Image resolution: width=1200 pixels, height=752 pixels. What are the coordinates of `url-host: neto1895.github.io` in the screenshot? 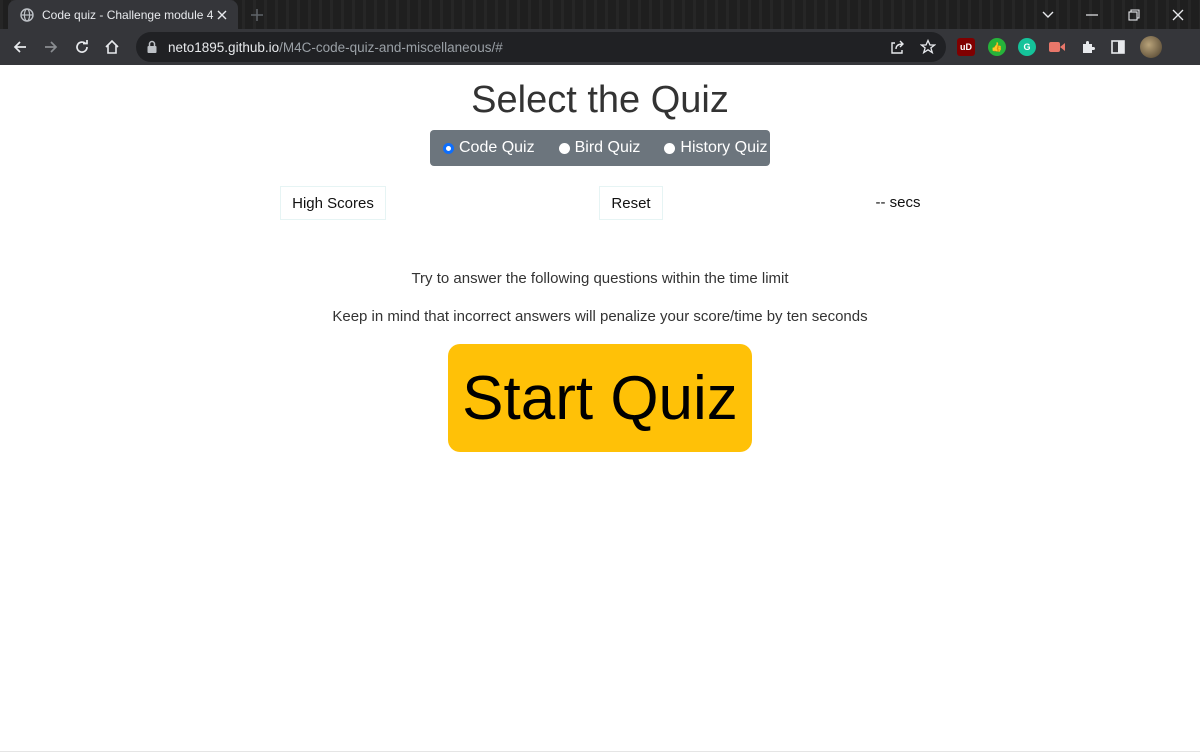 It's located at (224, 47).